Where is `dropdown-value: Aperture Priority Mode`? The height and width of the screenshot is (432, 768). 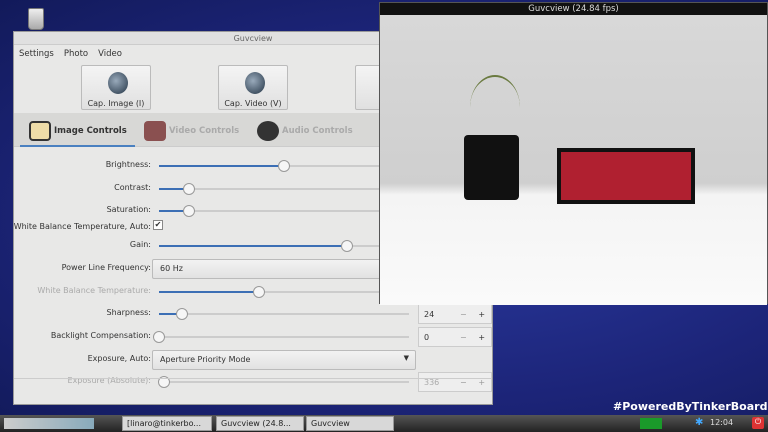 dropdown-value: Aperture Priority Mode is located at coordinates (205, 359).